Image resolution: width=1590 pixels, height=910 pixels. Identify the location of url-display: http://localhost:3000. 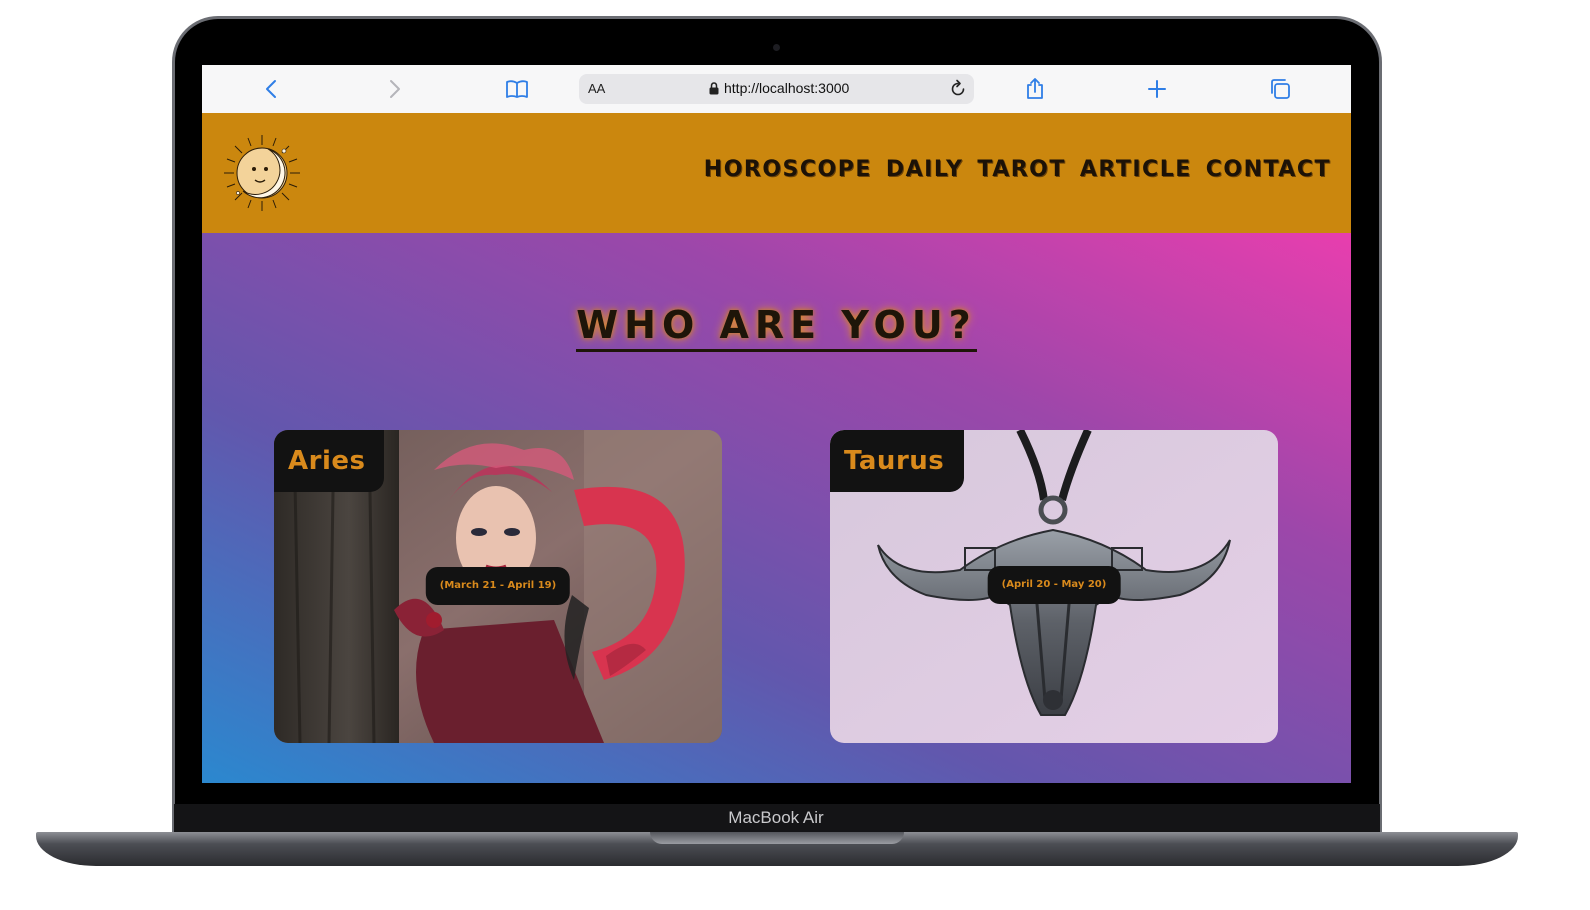
(779, 88).